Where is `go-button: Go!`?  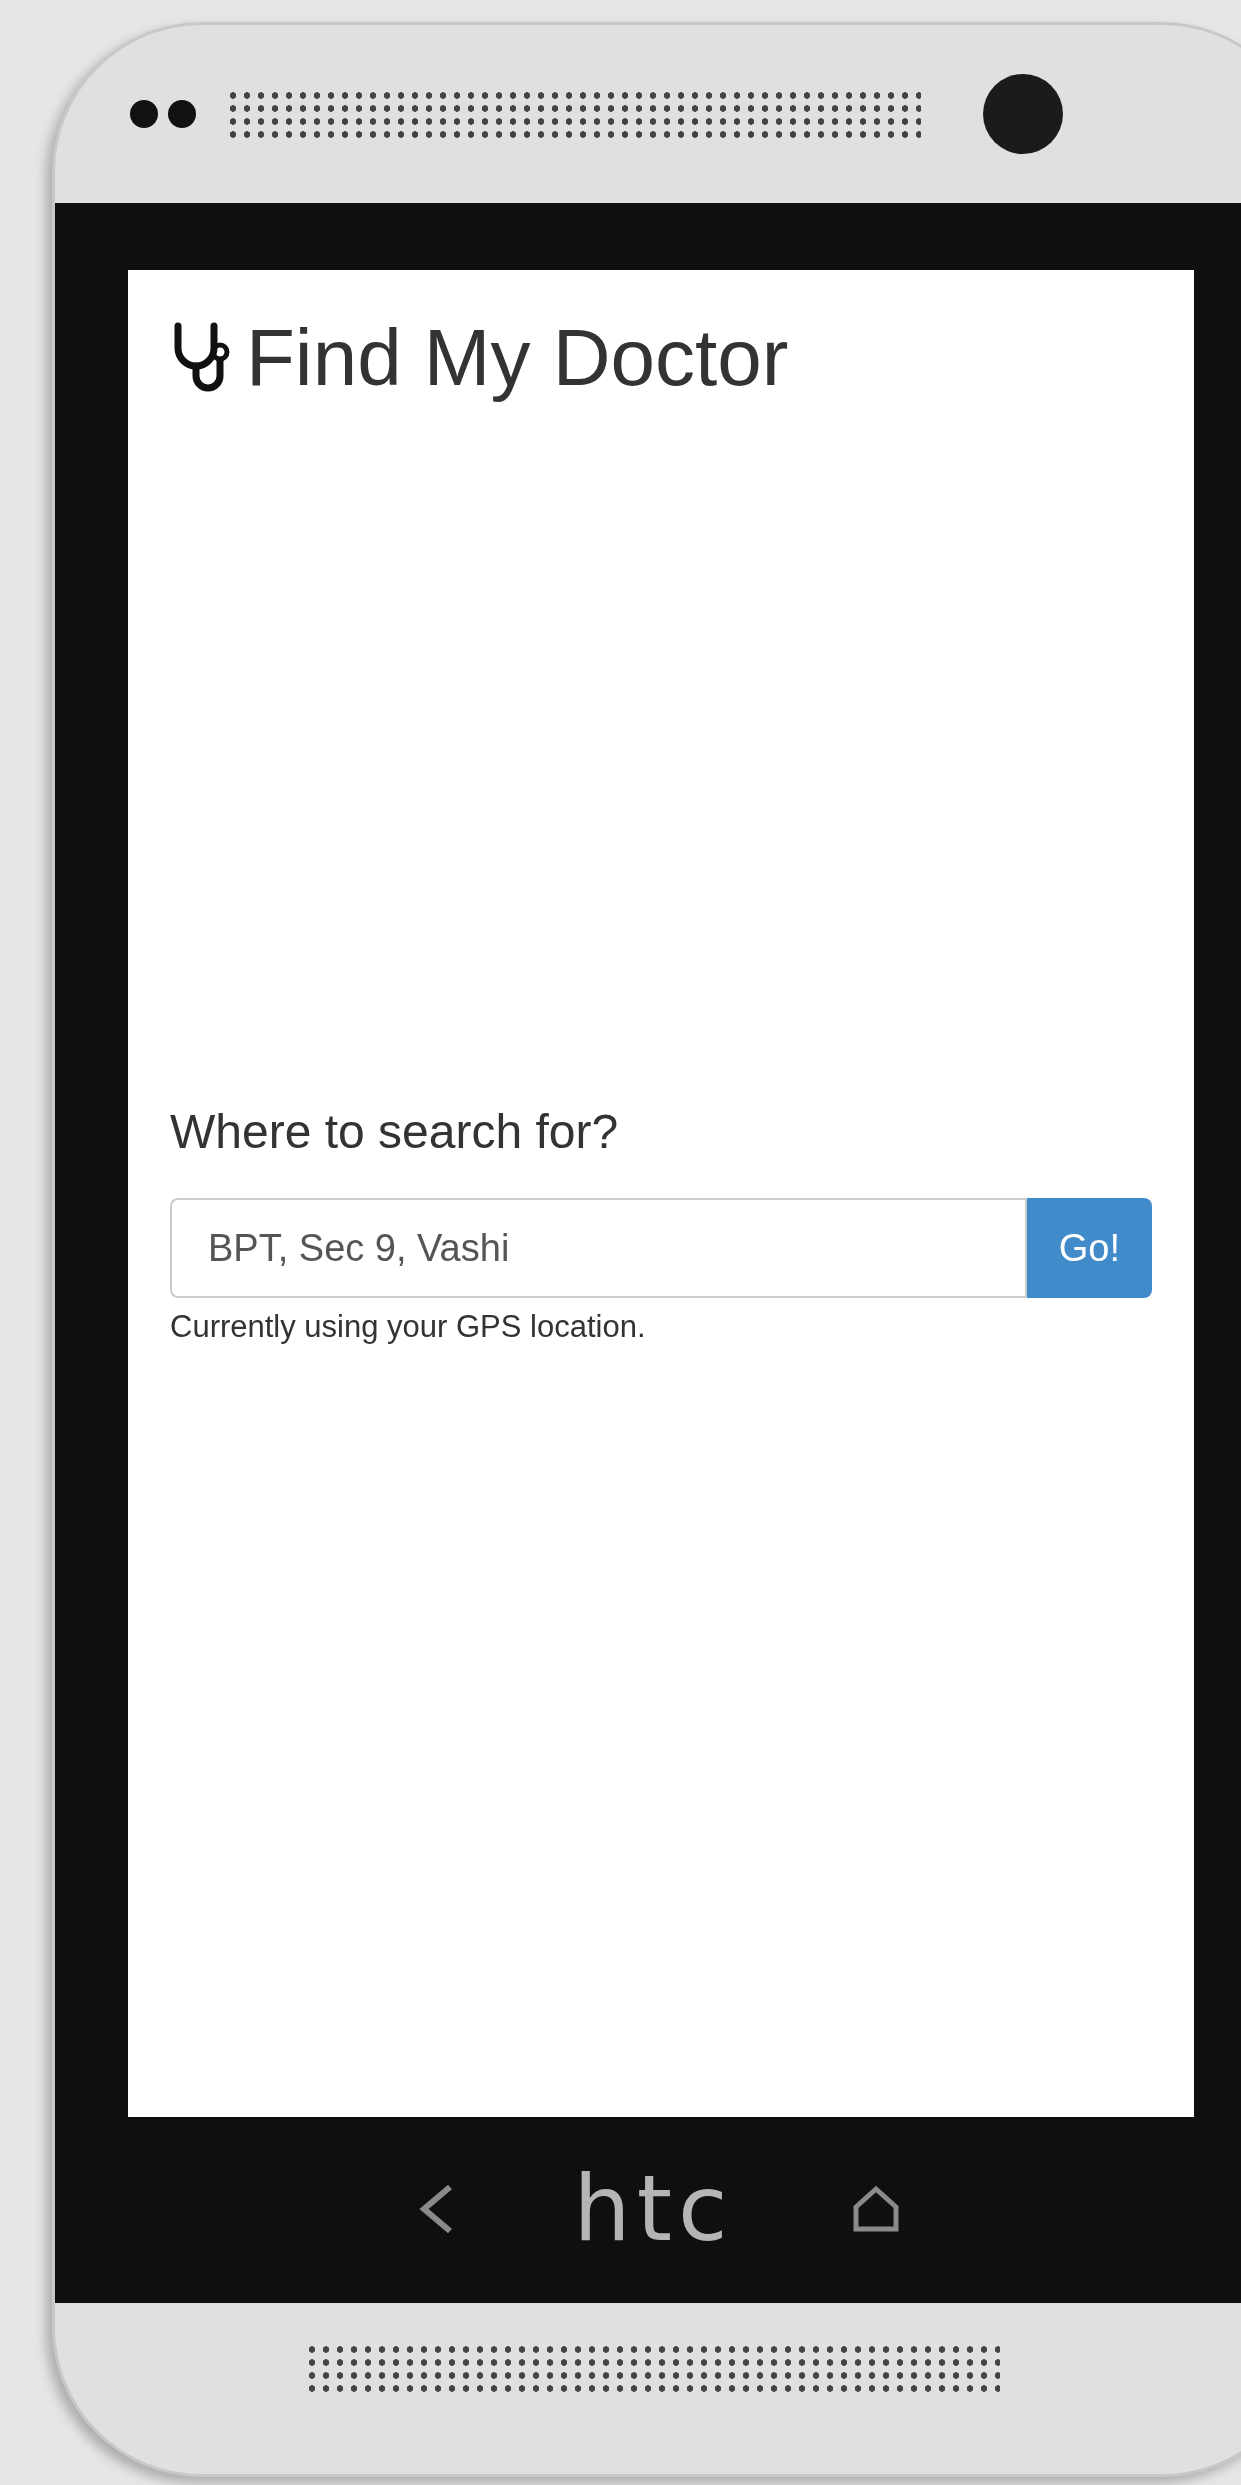 go-button: Go! is located at coordinates (1089, 1248).